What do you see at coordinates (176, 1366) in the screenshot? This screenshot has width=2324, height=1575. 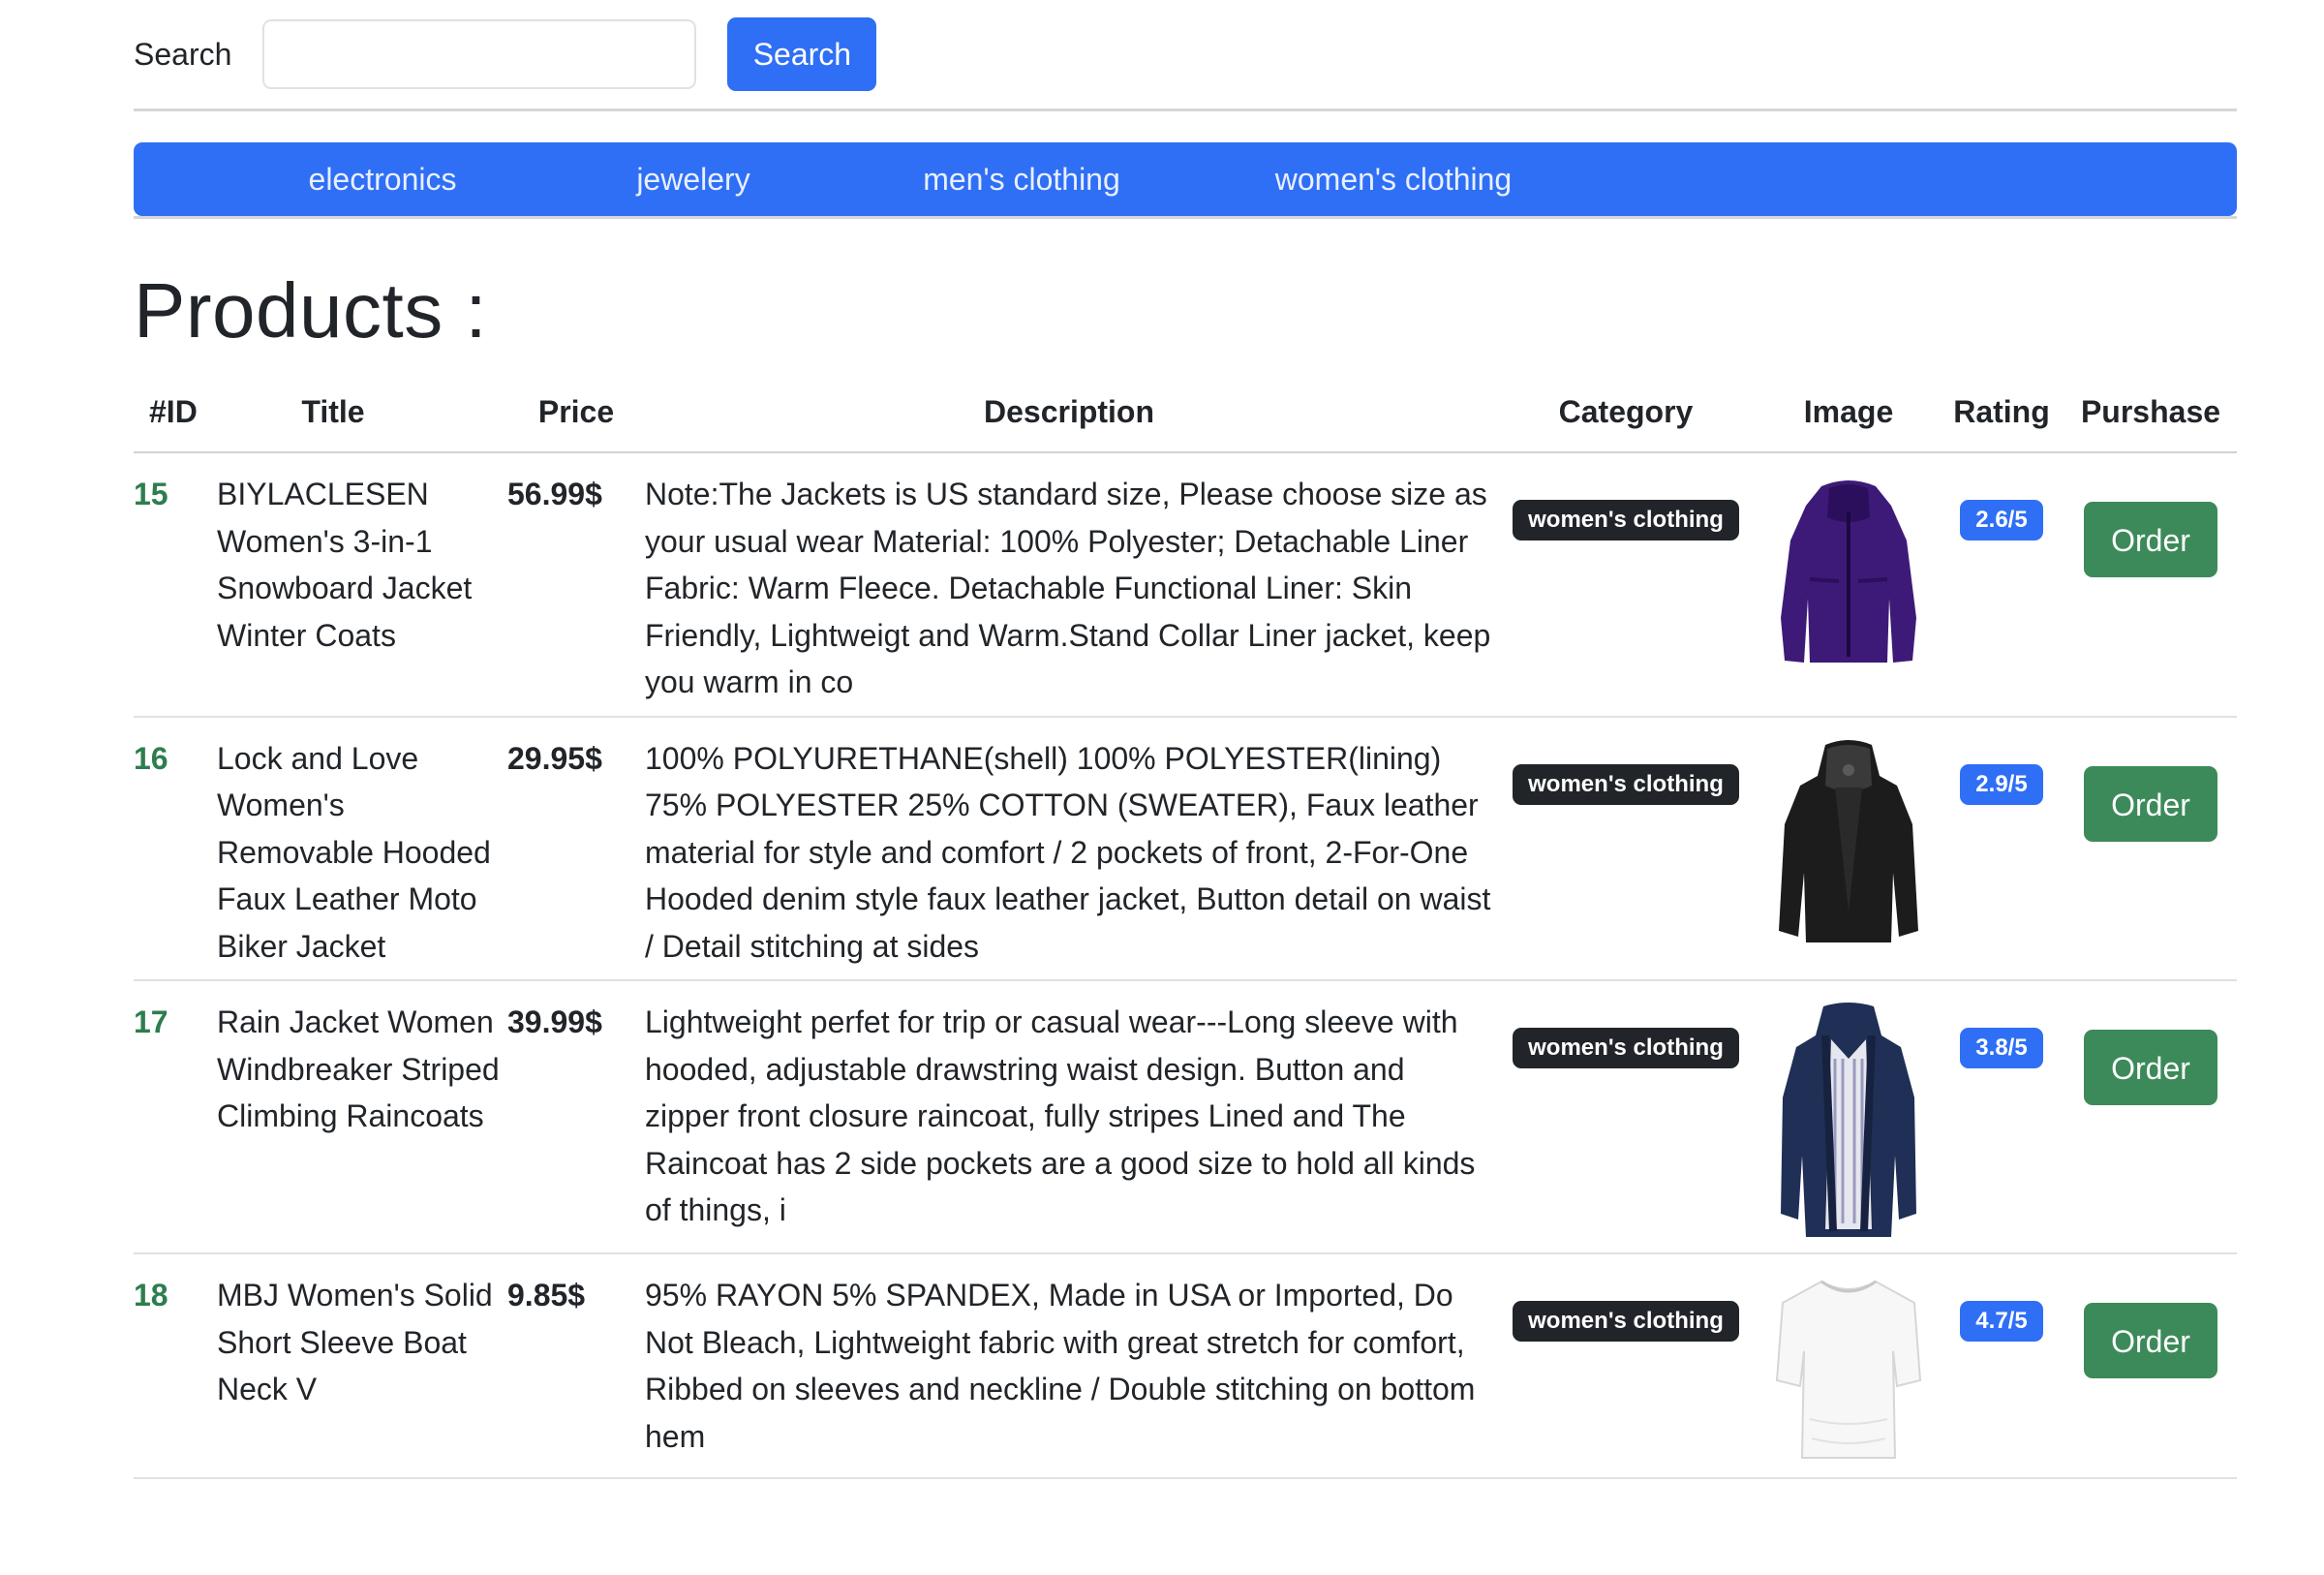 I see `product-id: 18` at bounding box center [176, 1366].